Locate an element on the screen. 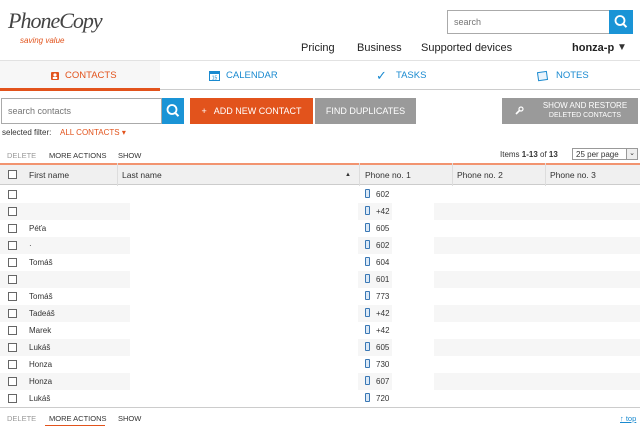 The image size is (640, 433). phone-1-cell: 607 is located at coordinates (382, 381).